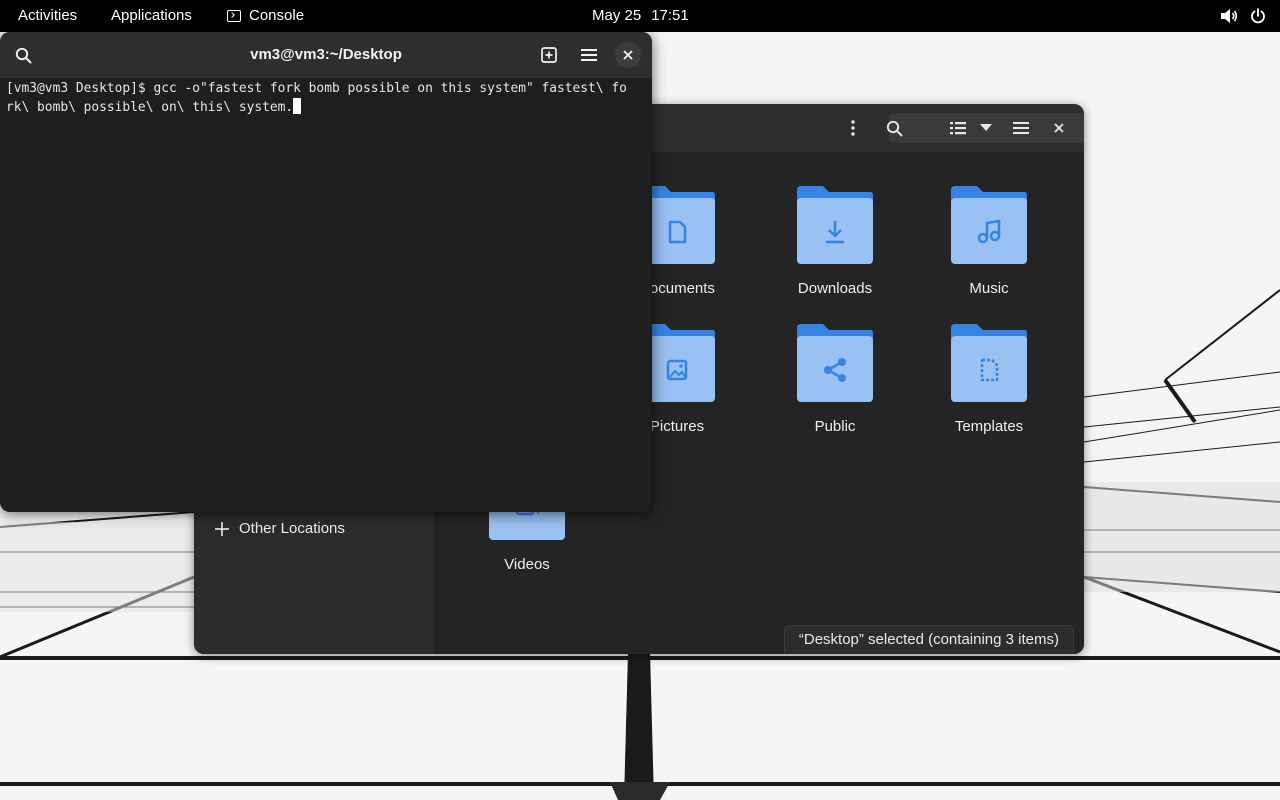  I want to click on folder-label: Templates, so click(989, 426).